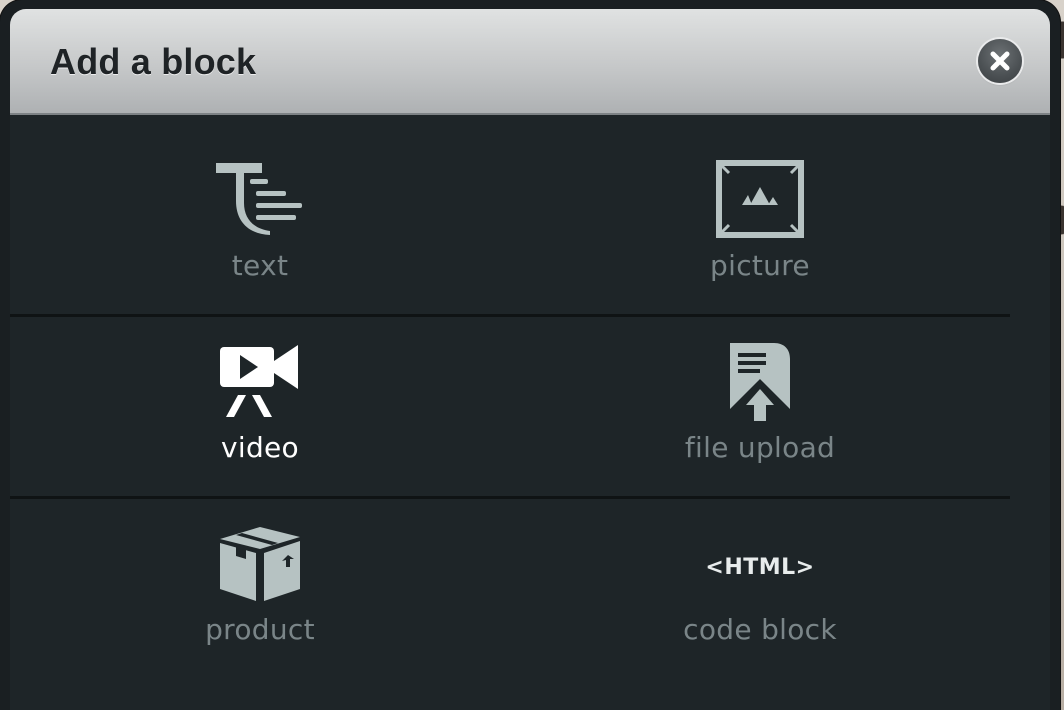 This screenshot has width=1064, height=710. I want to click on block-label: video, so click(260, 447).